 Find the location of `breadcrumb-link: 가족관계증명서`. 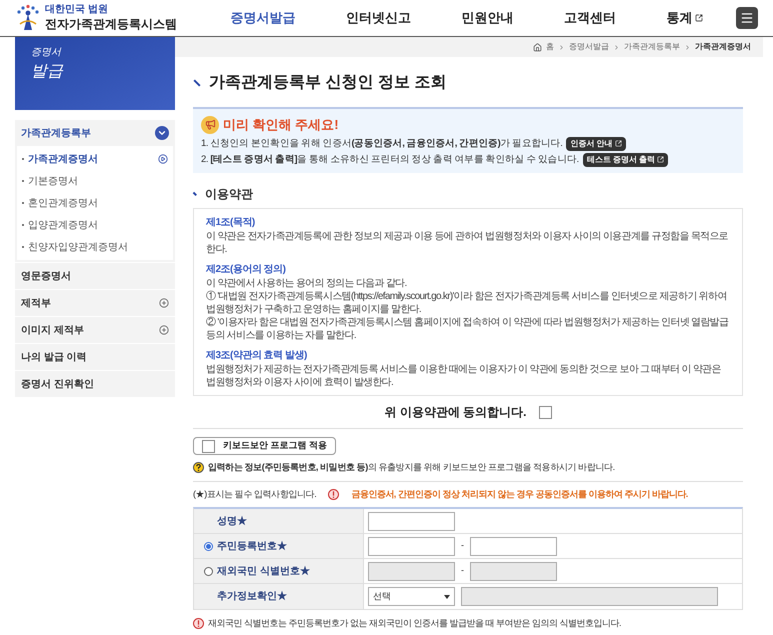

breadcrumb-link: 가족관계증명서 is located at coordinates (723, 47).